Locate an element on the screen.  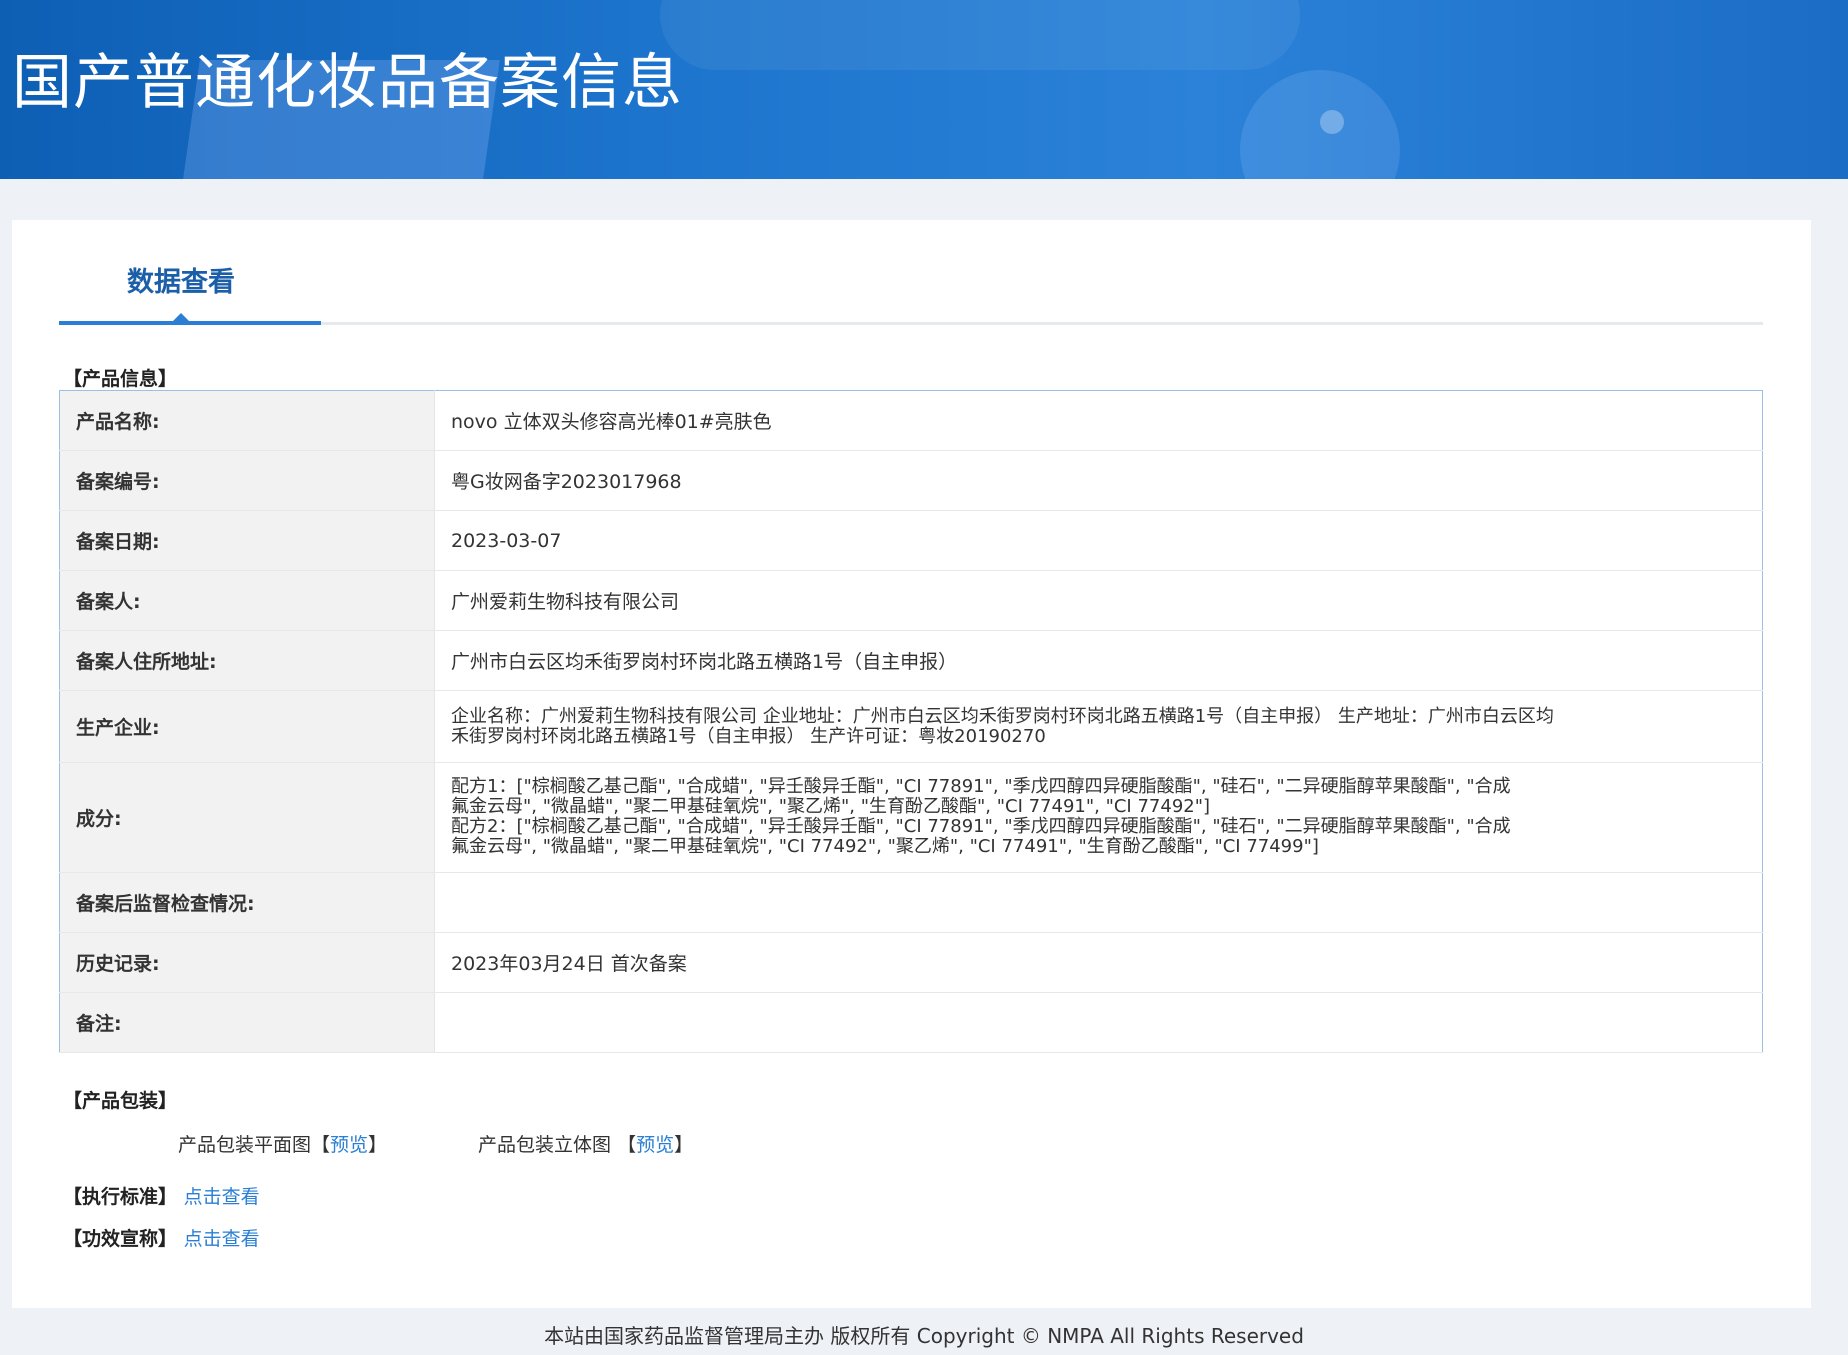
row-value: 2023-03-07 is located at coordinates (1098, 540).